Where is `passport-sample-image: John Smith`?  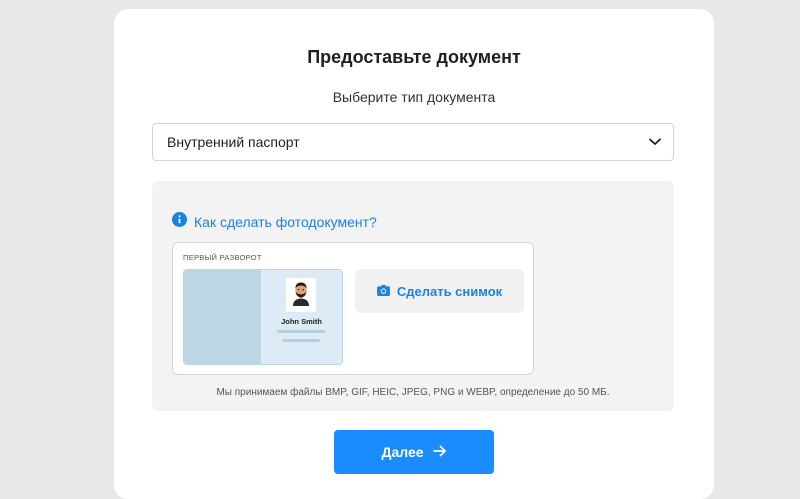 passport-sample-image: John Smith is located at coordinates (263, 317).